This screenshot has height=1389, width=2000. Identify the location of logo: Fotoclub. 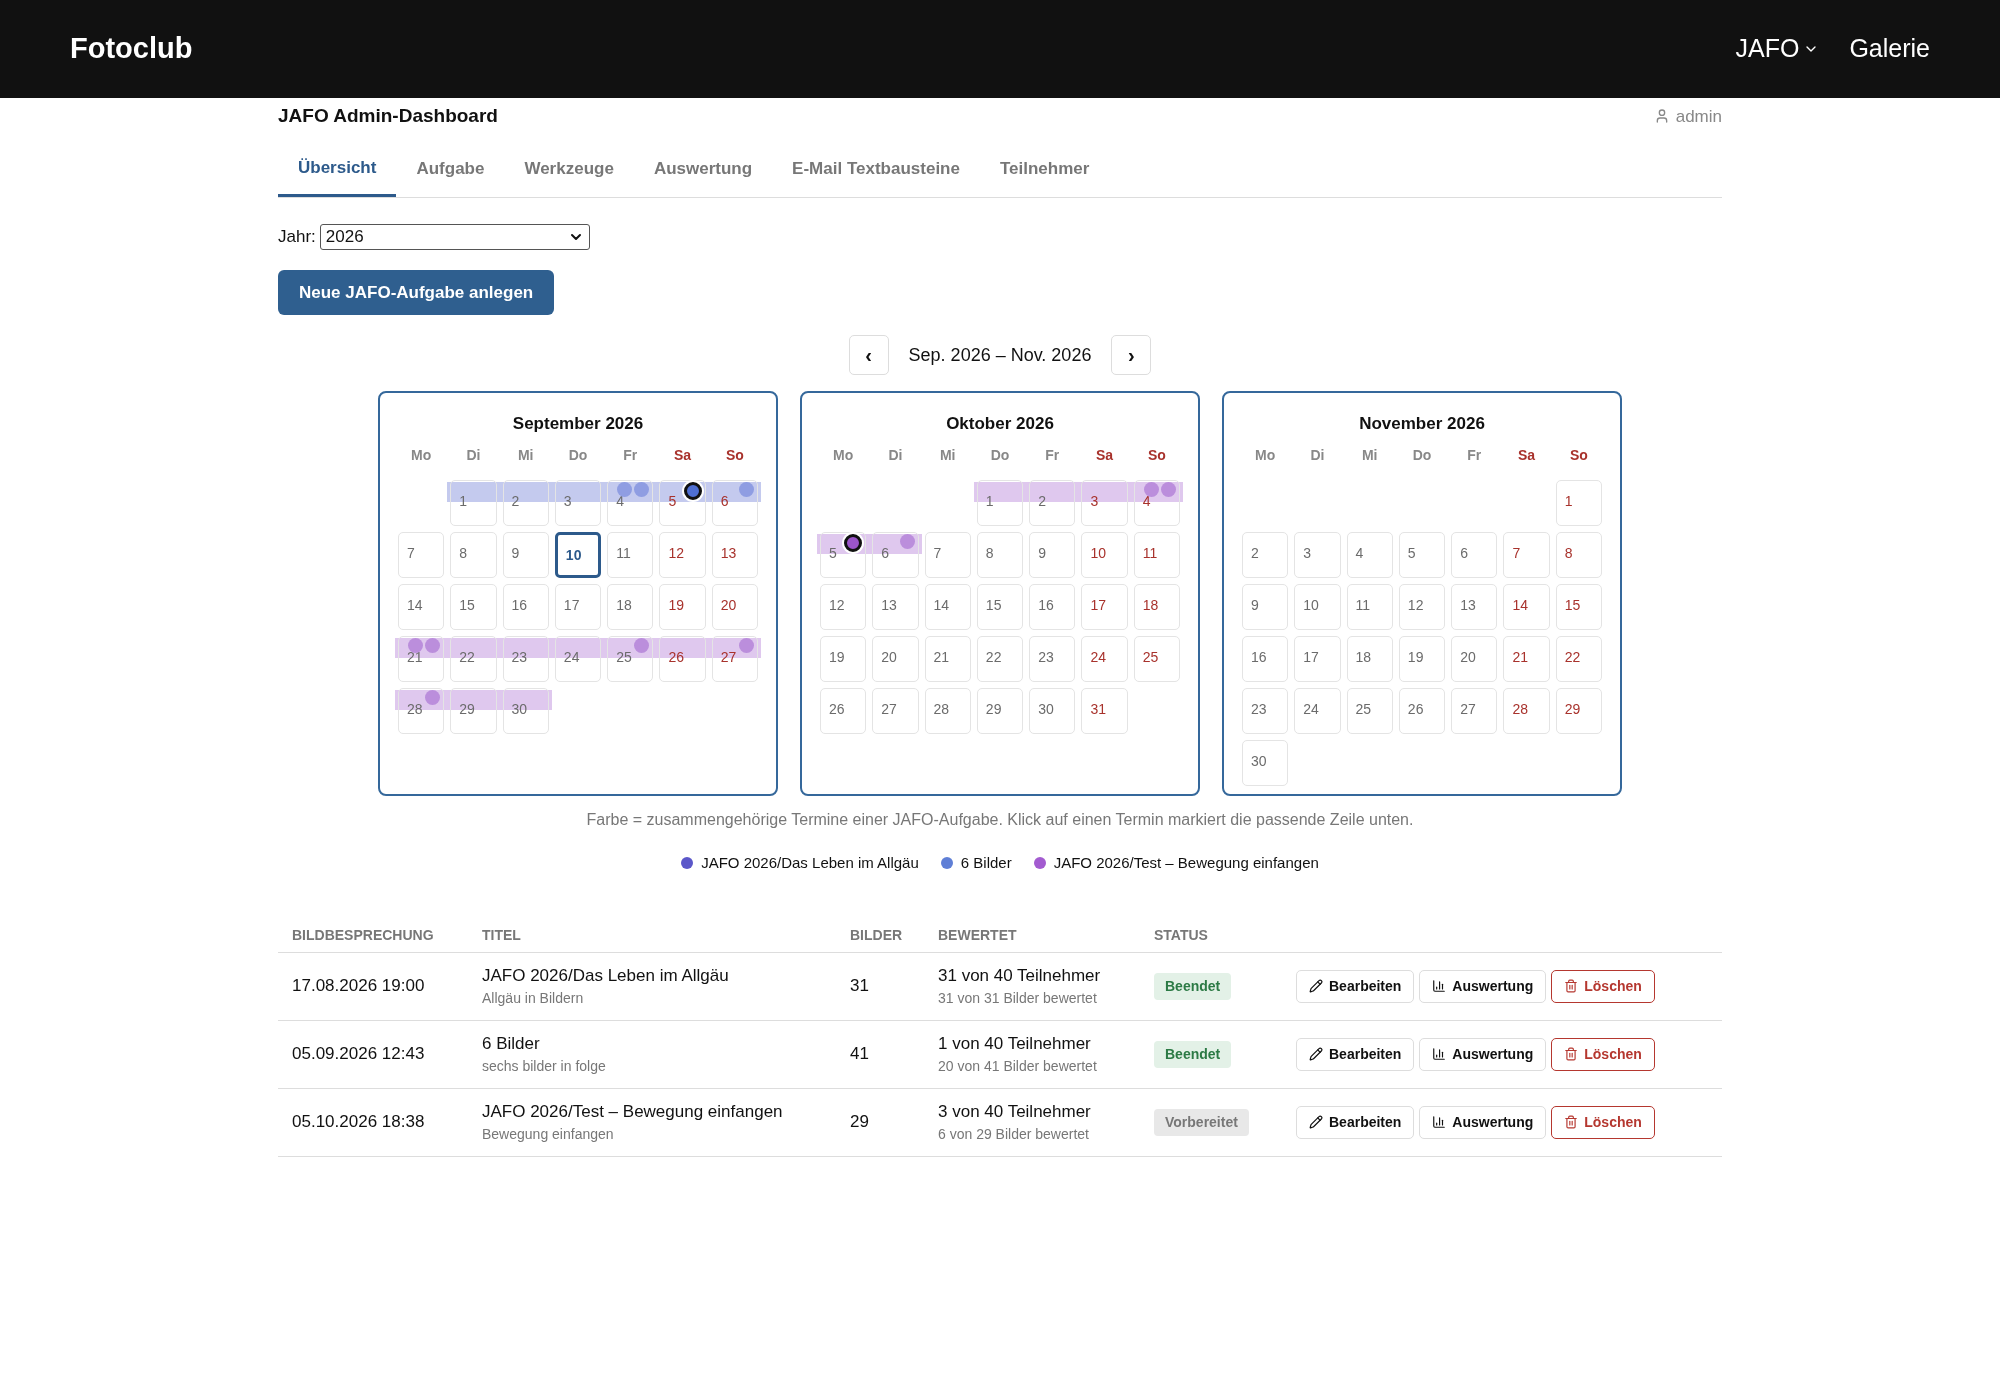
(131, 49).